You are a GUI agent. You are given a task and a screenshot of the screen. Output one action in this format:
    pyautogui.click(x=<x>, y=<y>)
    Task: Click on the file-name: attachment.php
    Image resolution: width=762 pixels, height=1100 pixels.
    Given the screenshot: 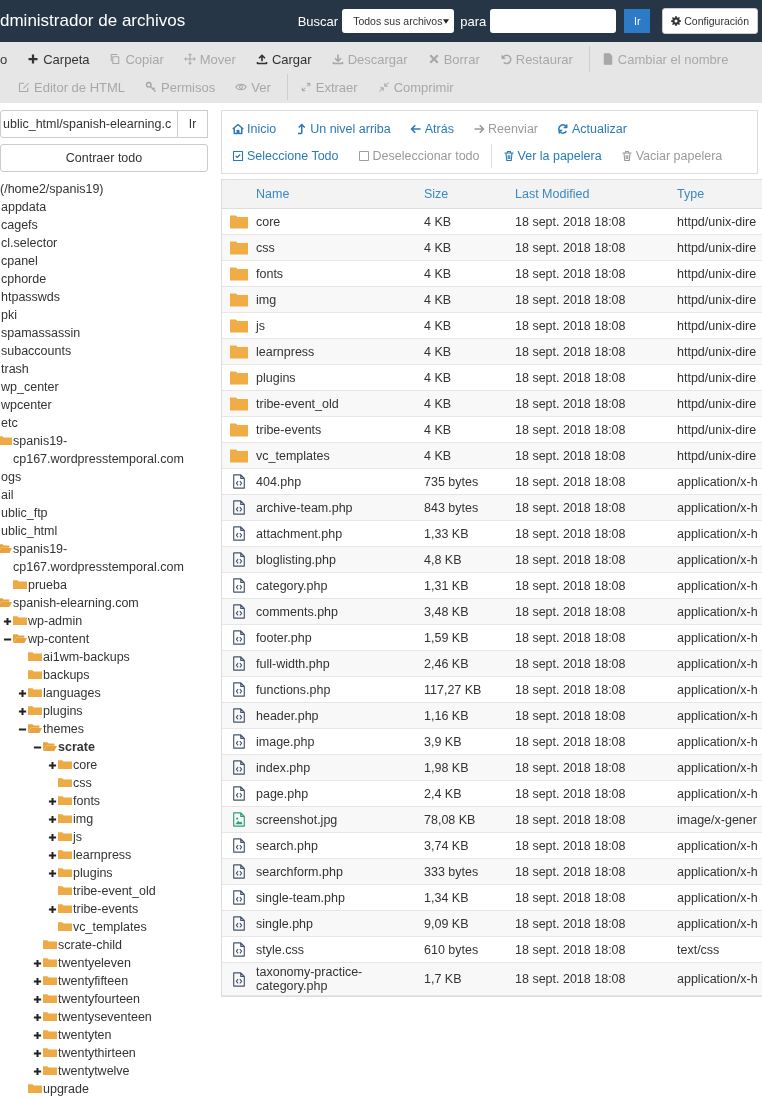 What is the action you would take?
    pyautogui.click(x=340, y=533)
    